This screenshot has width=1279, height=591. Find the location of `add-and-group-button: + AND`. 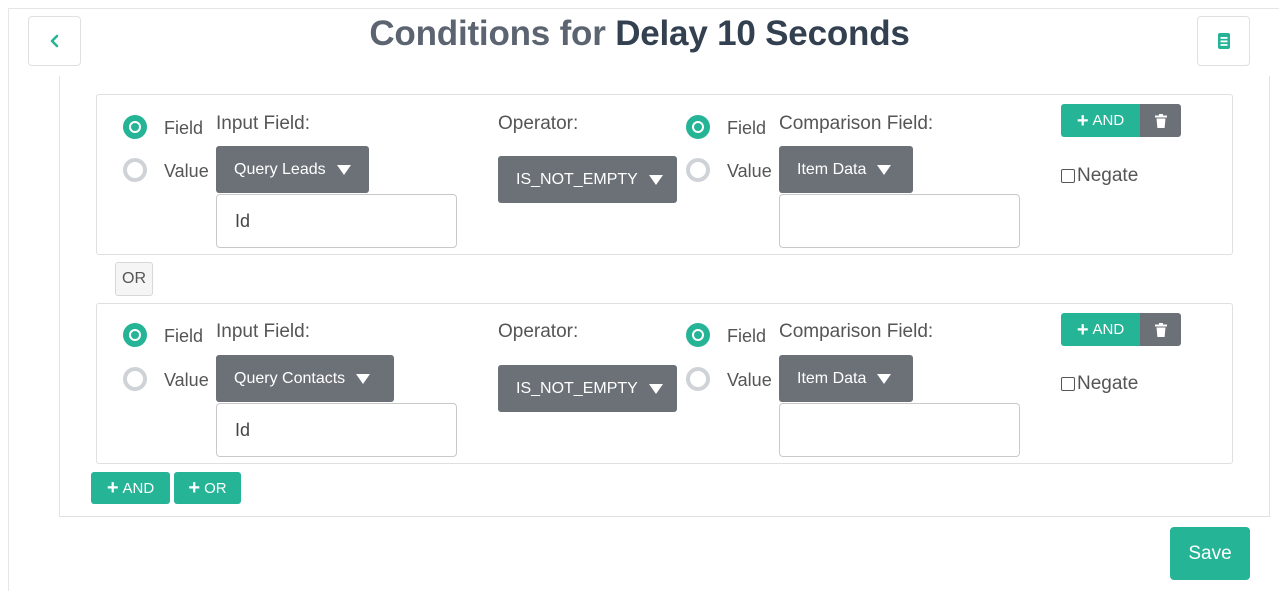

add-and-group-button: + AND is located at coordinates (130, 488).